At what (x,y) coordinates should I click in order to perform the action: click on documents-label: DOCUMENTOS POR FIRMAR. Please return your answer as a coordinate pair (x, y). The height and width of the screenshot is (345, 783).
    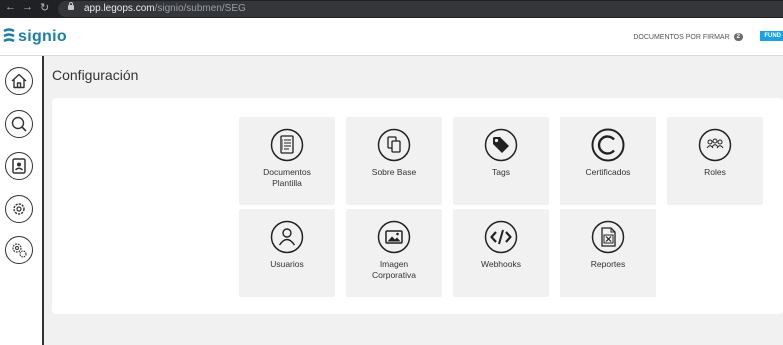
    Looking at the image, I should click on (681, 37).